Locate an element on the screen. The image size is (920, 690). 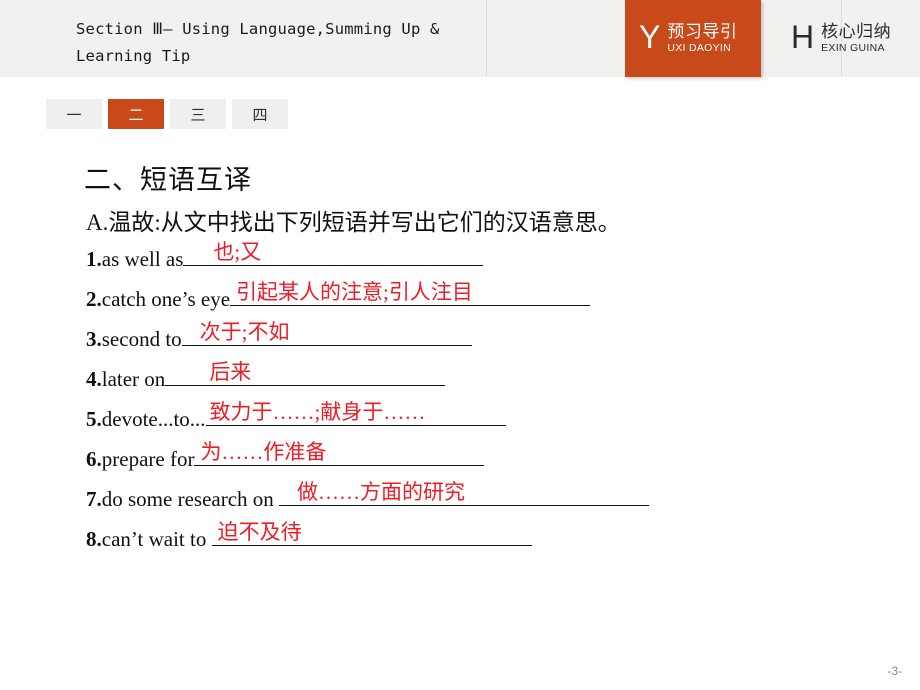
phrase-item-answer: 引起某人的注意;引人注目 is located at coordinates (354, 292).